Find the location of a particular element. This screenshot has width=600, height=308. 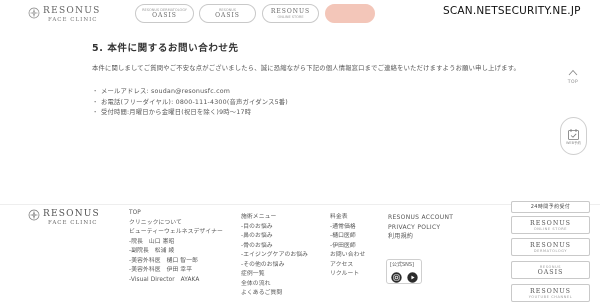

footer-link-vice-director: -副院長 松浦 綾 is located at coordinates (176, 252).